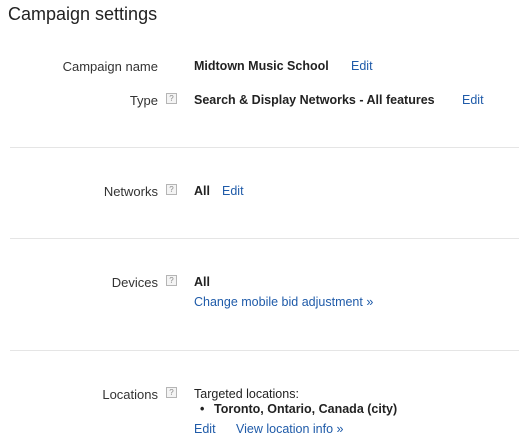 Image resolution: width=519 pixels, height=448 pixels. Describe the element at coordinates (205, 429) in the screenshot. I see `locations-edit-link: Edit` at that location.